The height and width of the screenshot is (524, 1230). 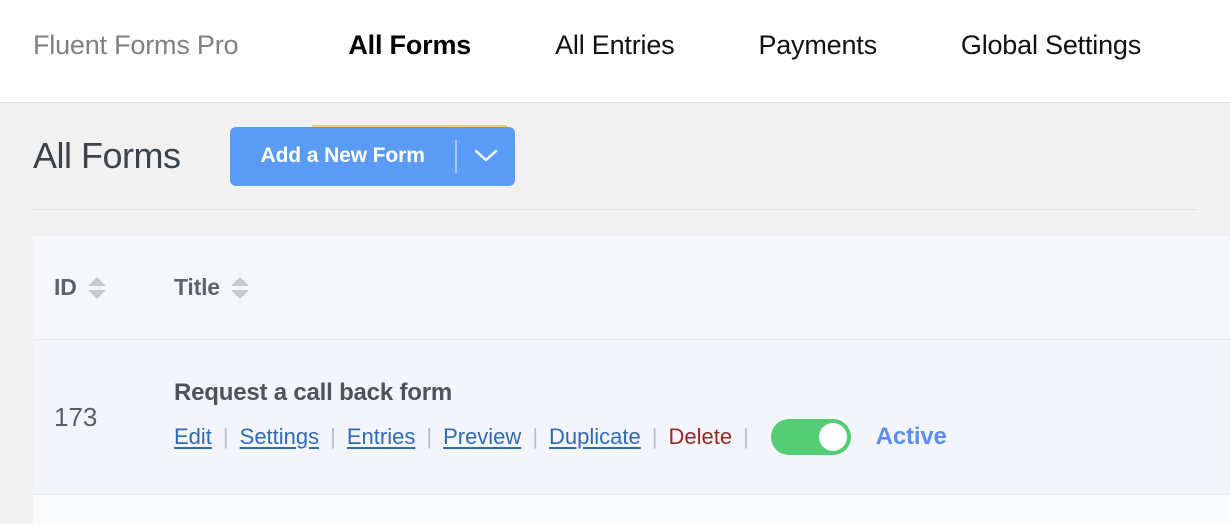 I want to click on form-status-toggle, so click(x=810, y=437).